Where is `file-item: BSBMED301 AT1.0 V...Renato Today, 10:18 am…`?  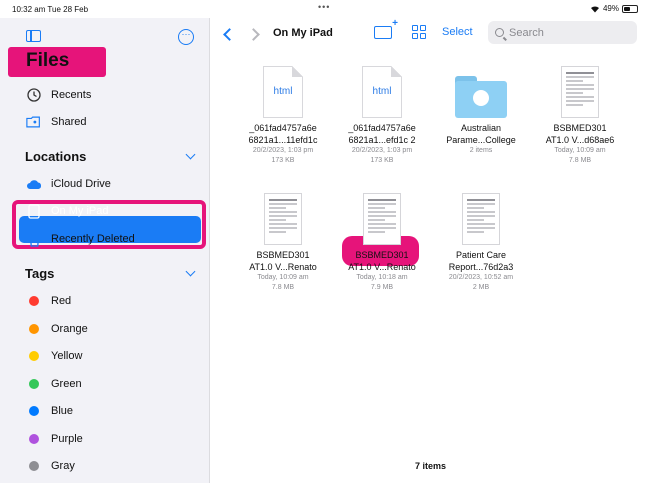 file-item: BSBMED301 AT1.0 V...Renato Today, 10:18 am… is located at coordinates (382, 238).